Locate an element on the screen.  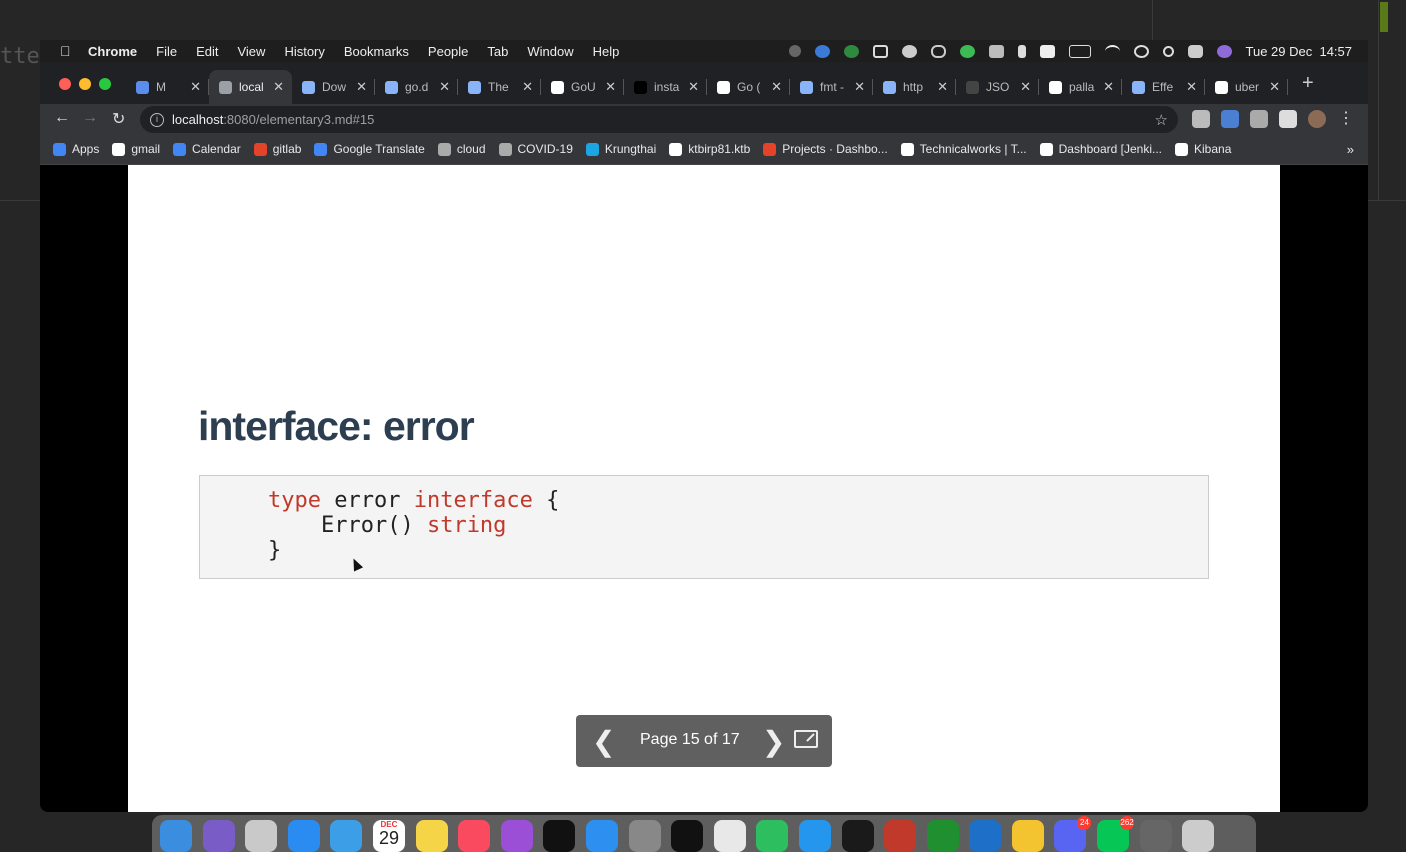
close-window-button is located at coordinates (65, 84).